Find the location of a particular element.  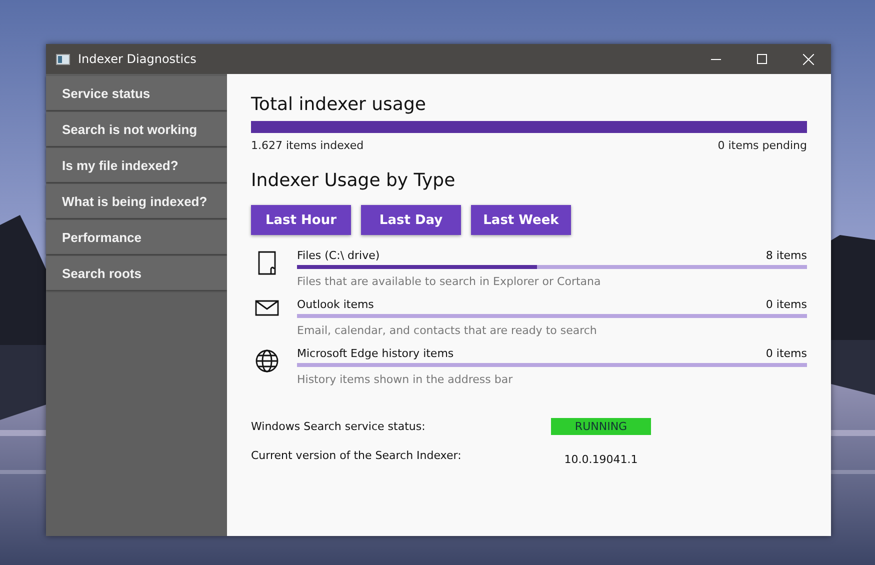

time-range-button: Last Hour is located at coordinates (301, 220).